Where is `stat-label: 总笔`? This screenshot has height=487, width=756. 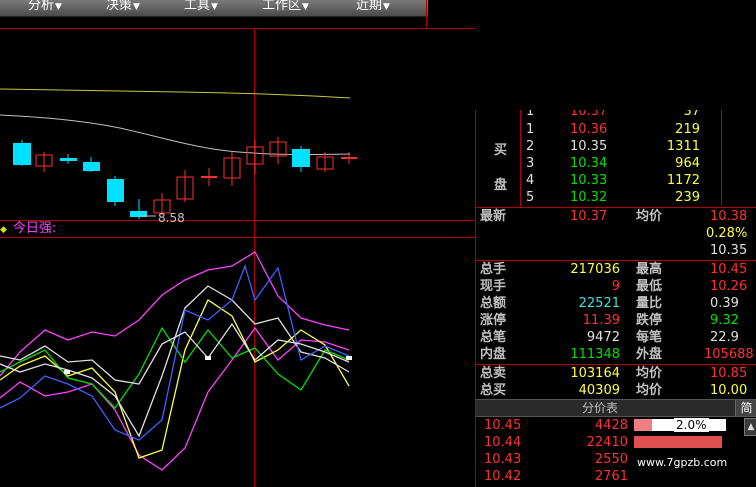 stat-label: 总笔 is located at coordinates (493, 337).